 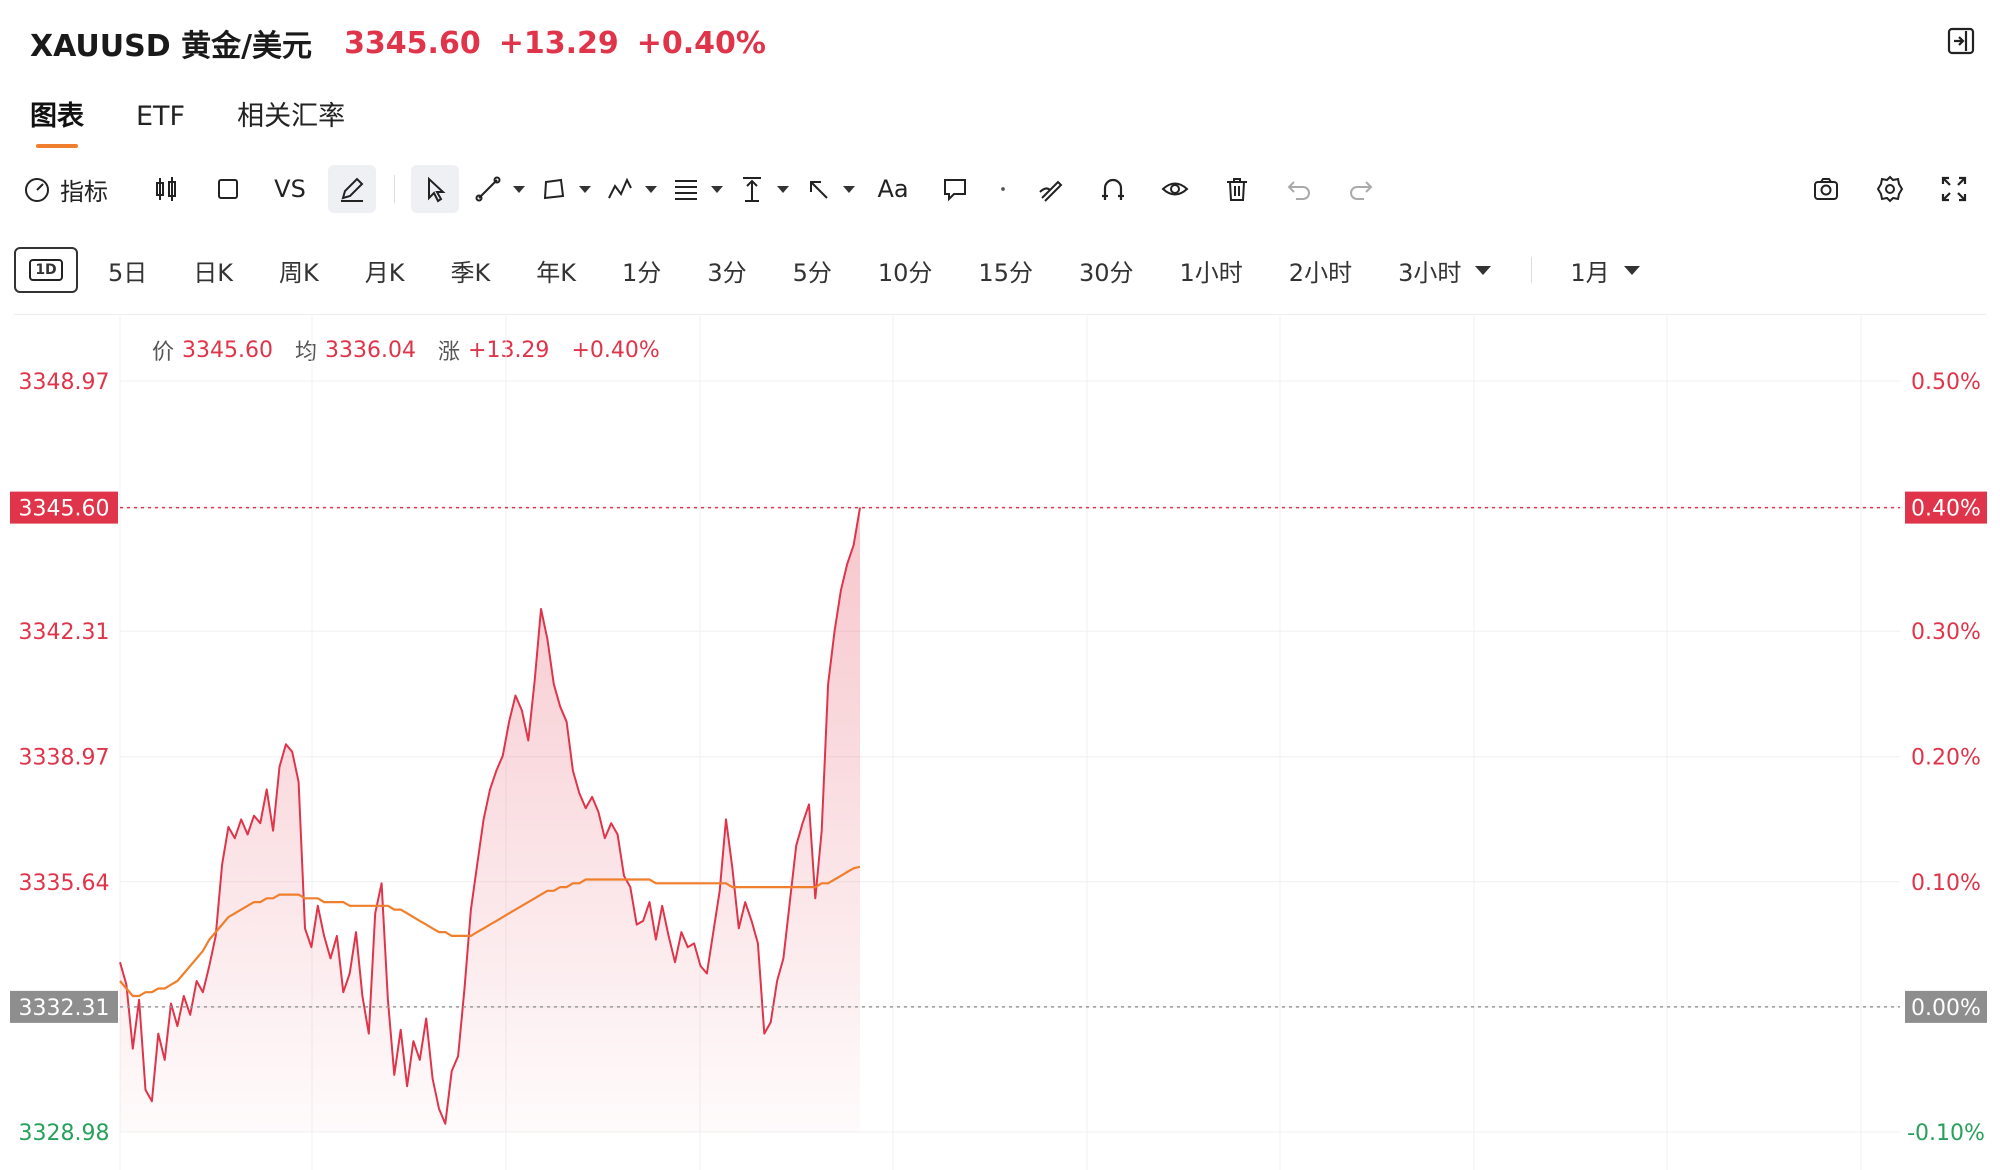 I want to click on undo-button, so click(x=1299, y=189).